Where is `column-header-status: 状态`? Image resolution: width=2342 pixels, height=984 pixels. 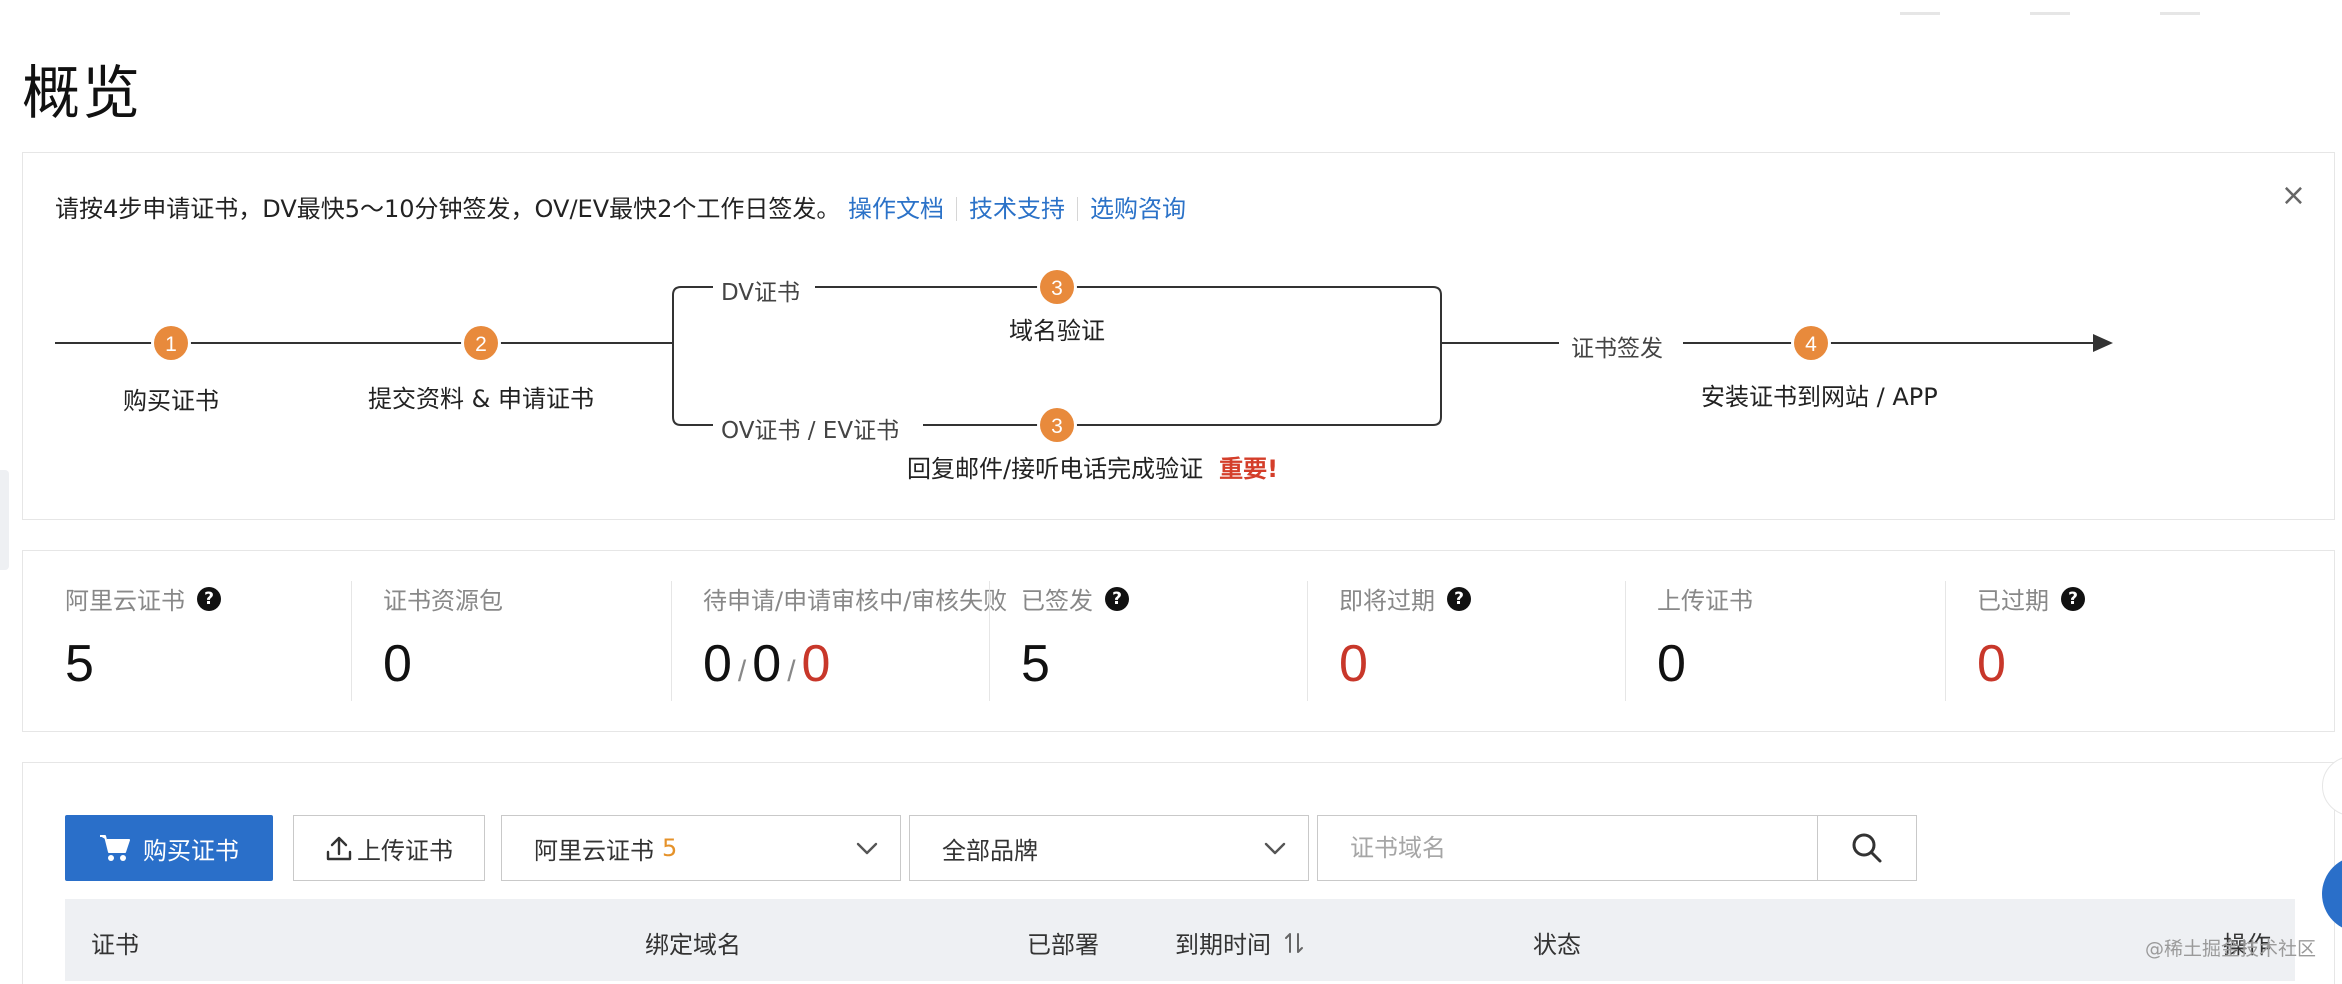
column-header-status: 状态 is located at coordinates (1557, 945).